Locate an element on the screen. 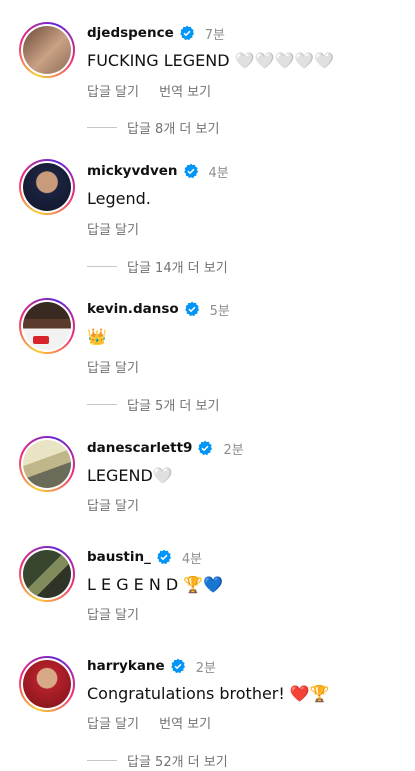  view-replies-button: 답글 5개 더 보기 is located at coordinates (153, 404).